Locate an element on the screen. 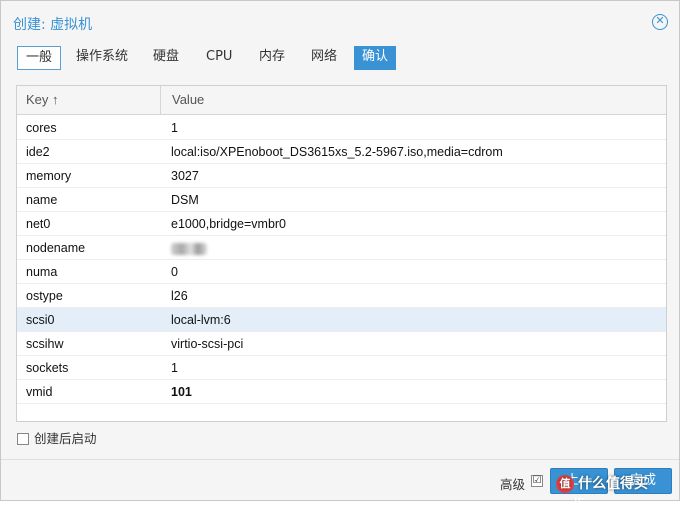 This screenshot has height=517, width=680. tab-memory: 内存 is located at coordinates (272, 58).